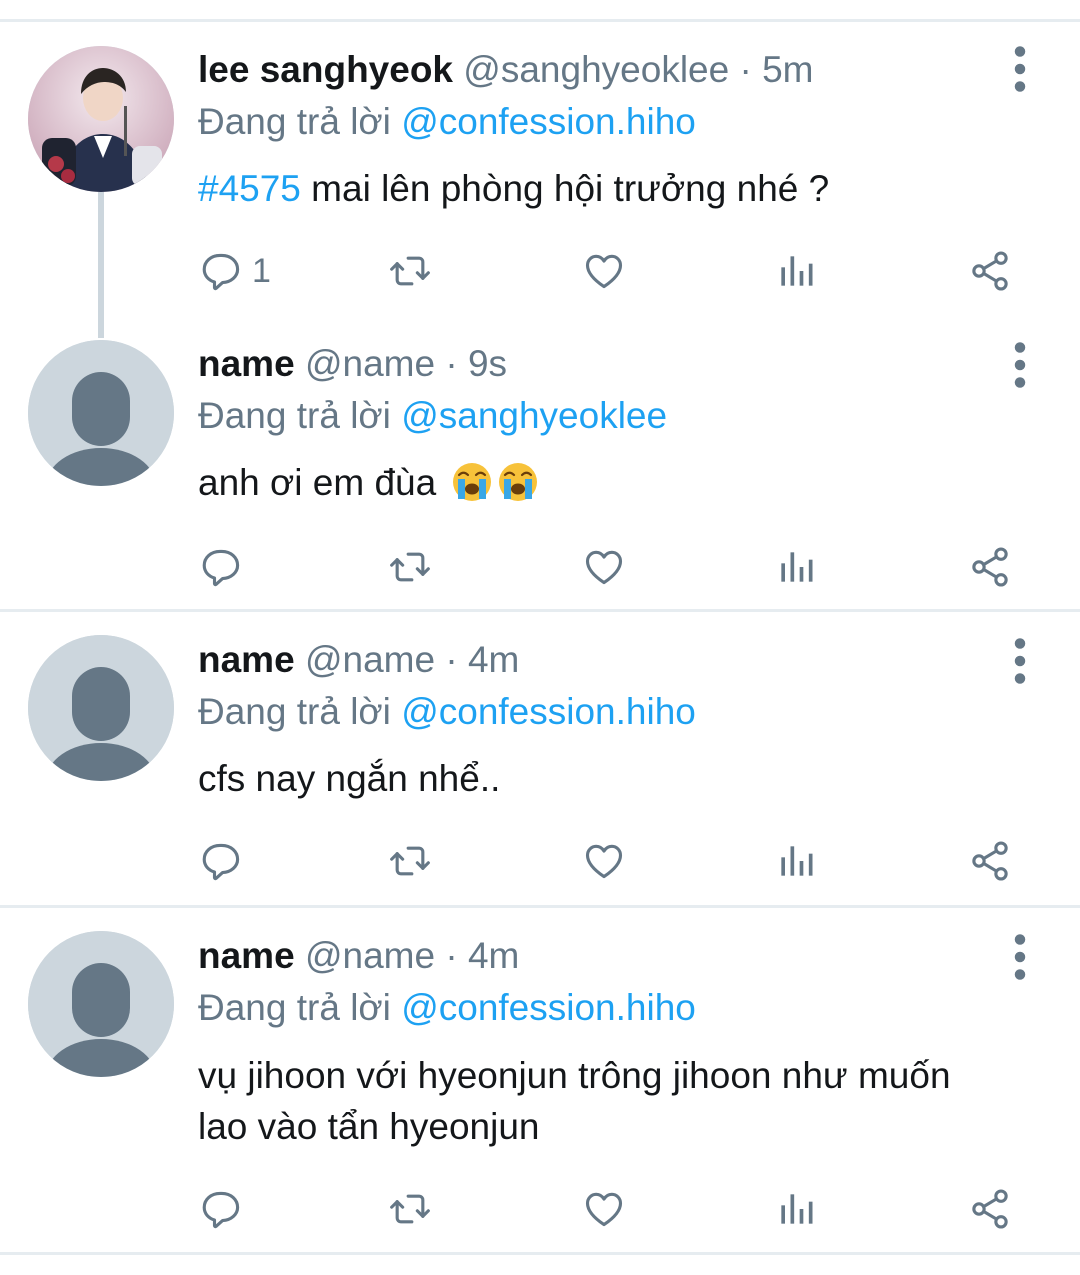 The image size is (1080, 1275). I want to click on tweet-actions: 1, so click(613, 271).